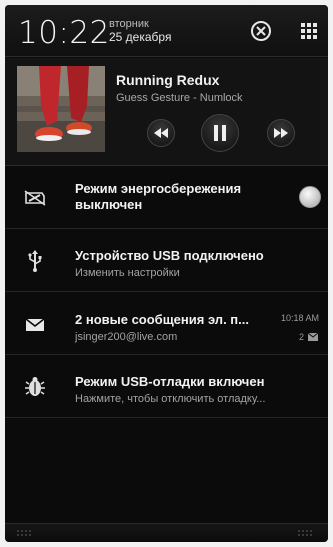 Image resolution: width=333 pixels, height=547 pixels. I want to click on fast-forward-button, so click(281, 133).